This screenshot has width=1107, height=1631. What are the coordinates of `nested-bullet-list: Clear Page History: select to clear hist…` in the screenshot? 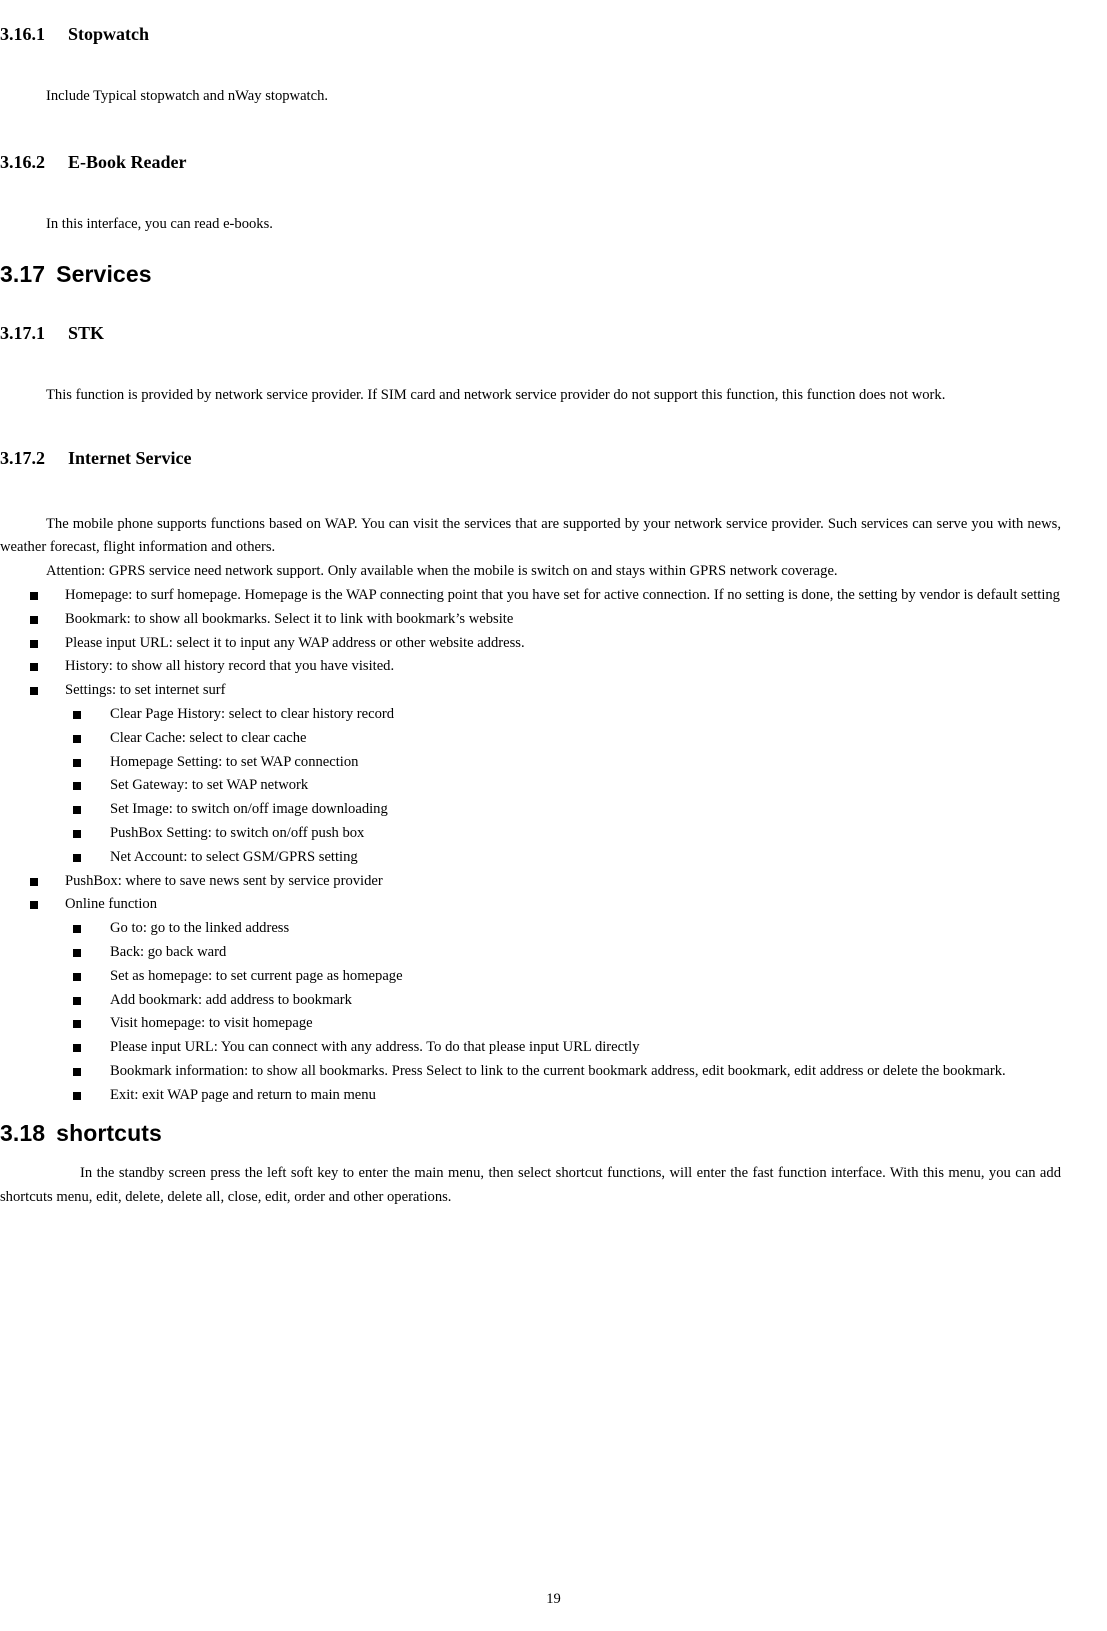 It's located at (530, 786).